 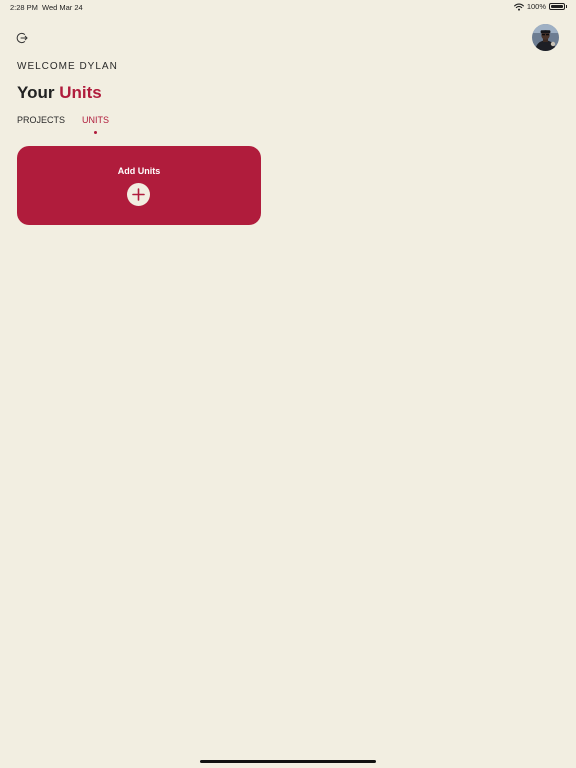 I want to click on page-title-accent: Units, so click(x=80, y=92).